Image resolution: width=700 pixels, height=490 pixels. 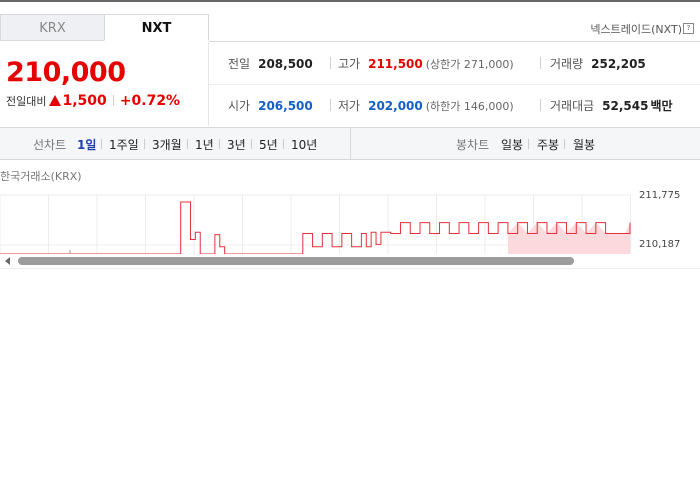 What do you see at coordinates (236, 144) in the screenshot?
I see `period-3y: 3년` at bounding box center [236, 144].